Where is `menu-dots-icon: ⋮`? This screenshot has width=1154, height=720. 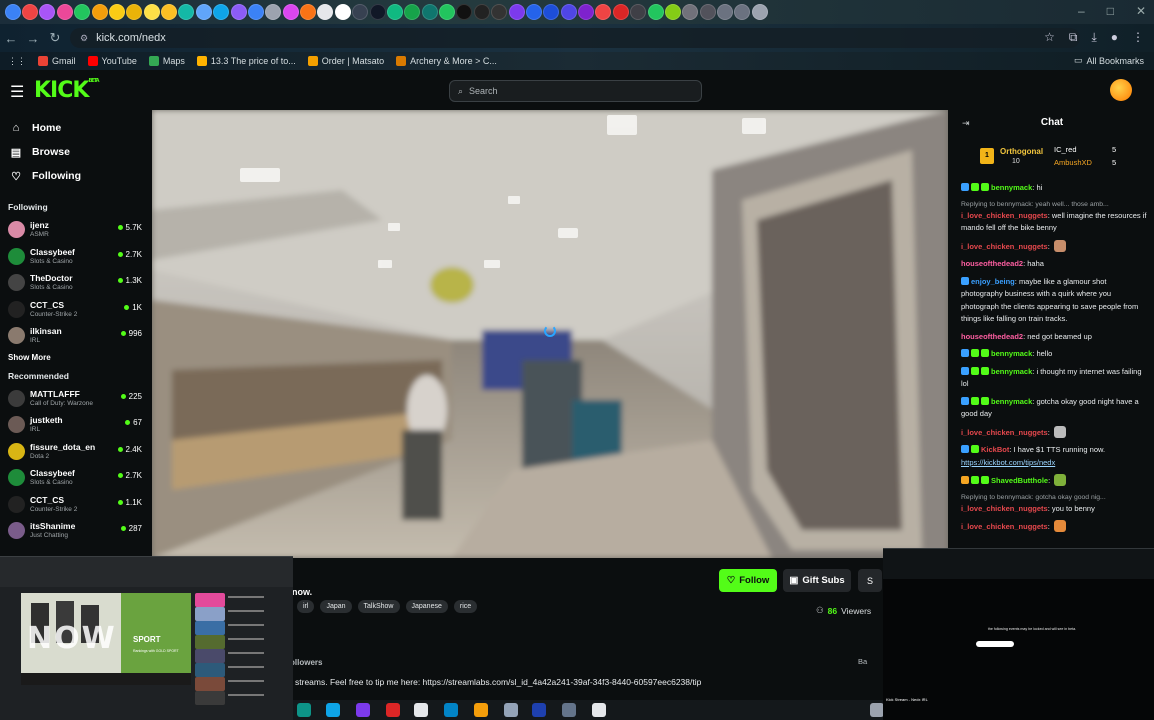 menu-dots-icon: ⋮ is located at coordinates (1138, 37).